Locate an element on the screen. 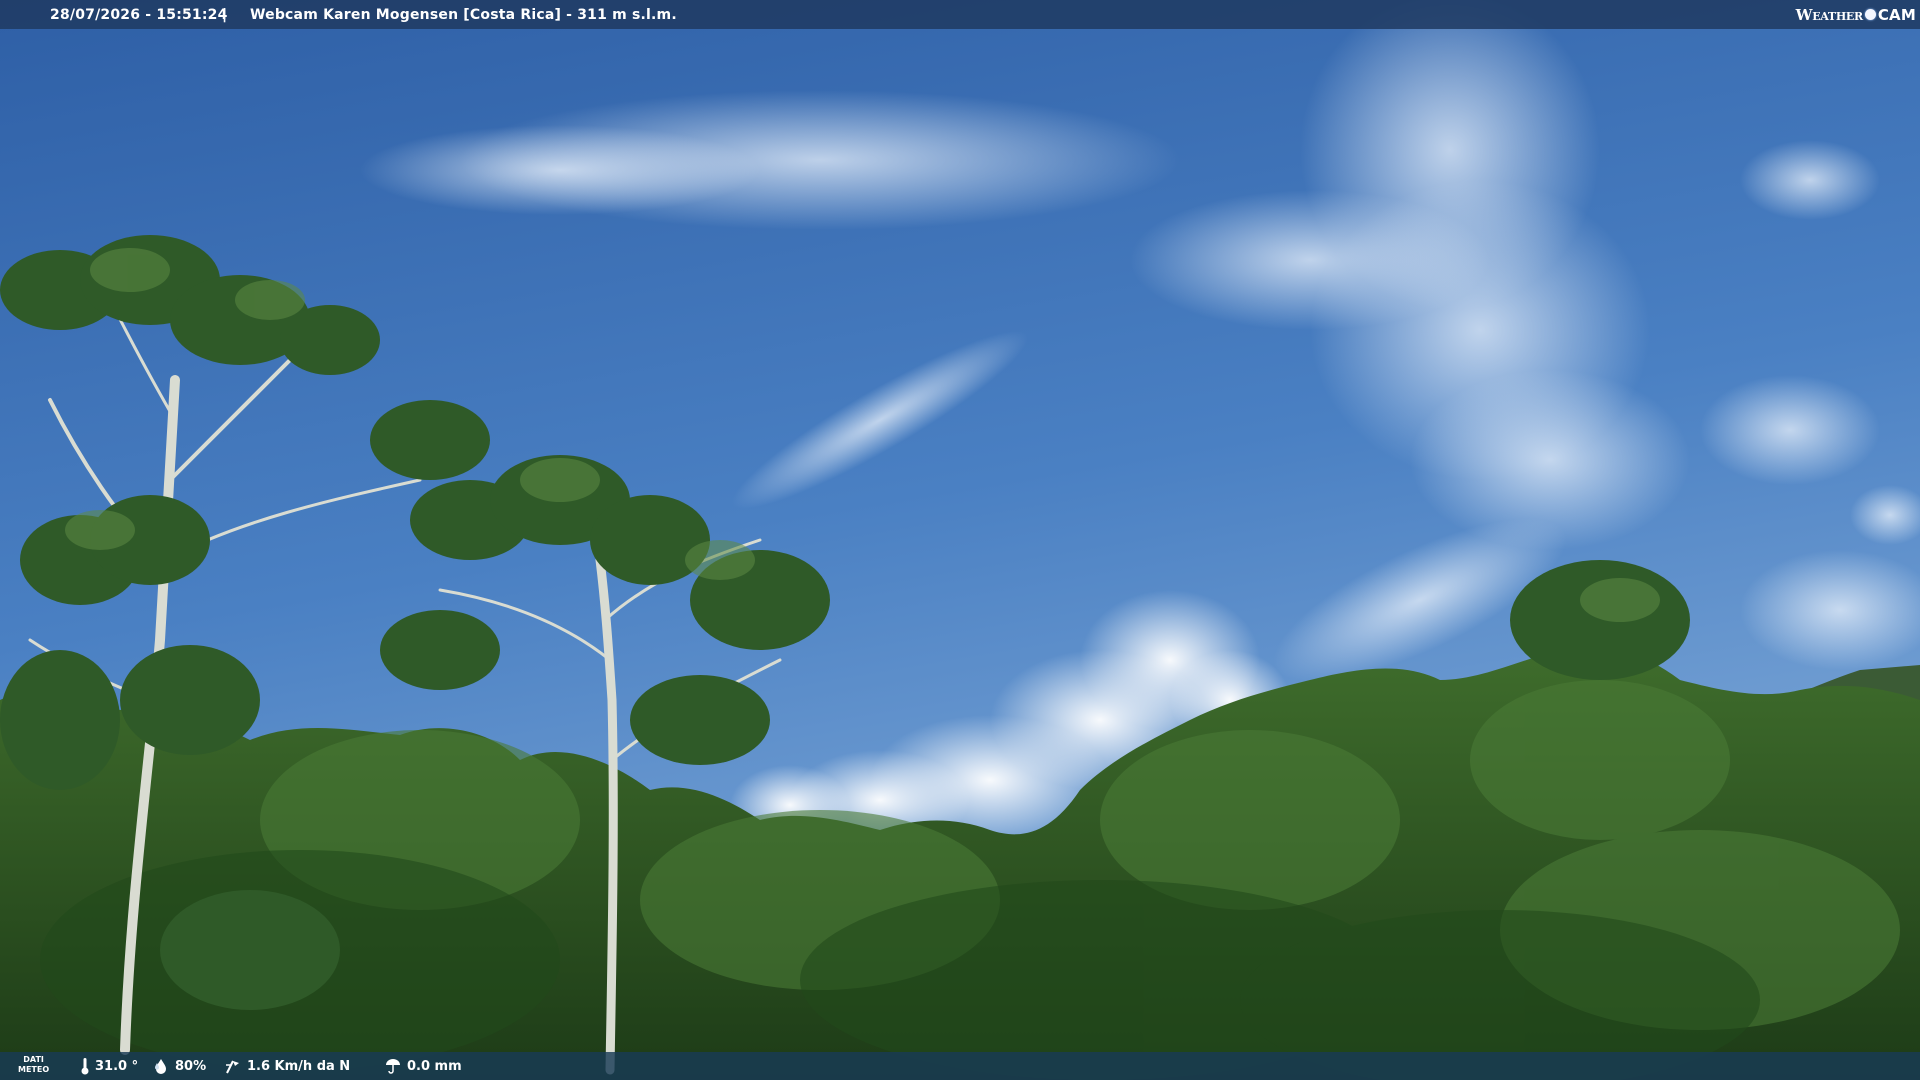 The image size is (1920, 1080). rain-readout: 0.0 mm is located at coordinates (423, 1066).